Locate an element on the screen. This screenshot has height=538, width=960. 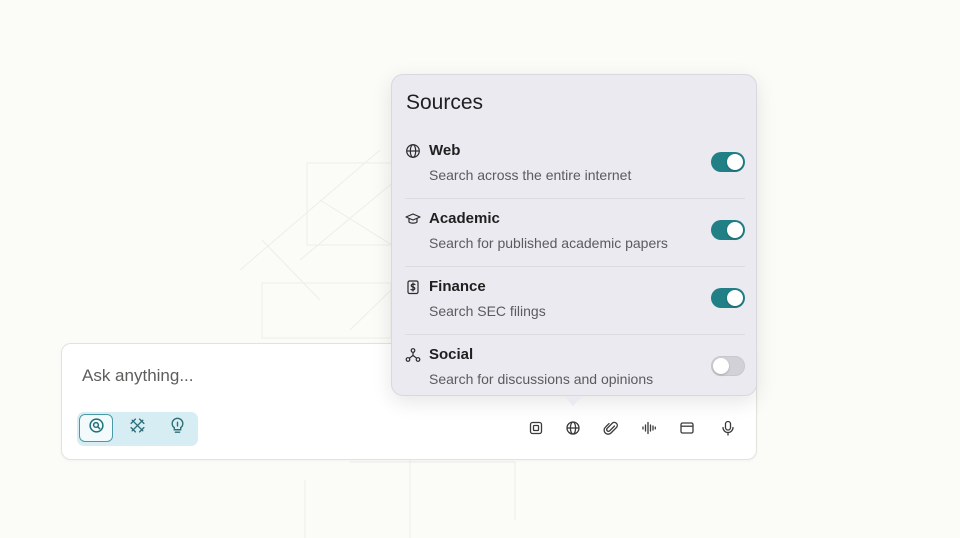
microphone-icon is located at coordinates (728, 430).